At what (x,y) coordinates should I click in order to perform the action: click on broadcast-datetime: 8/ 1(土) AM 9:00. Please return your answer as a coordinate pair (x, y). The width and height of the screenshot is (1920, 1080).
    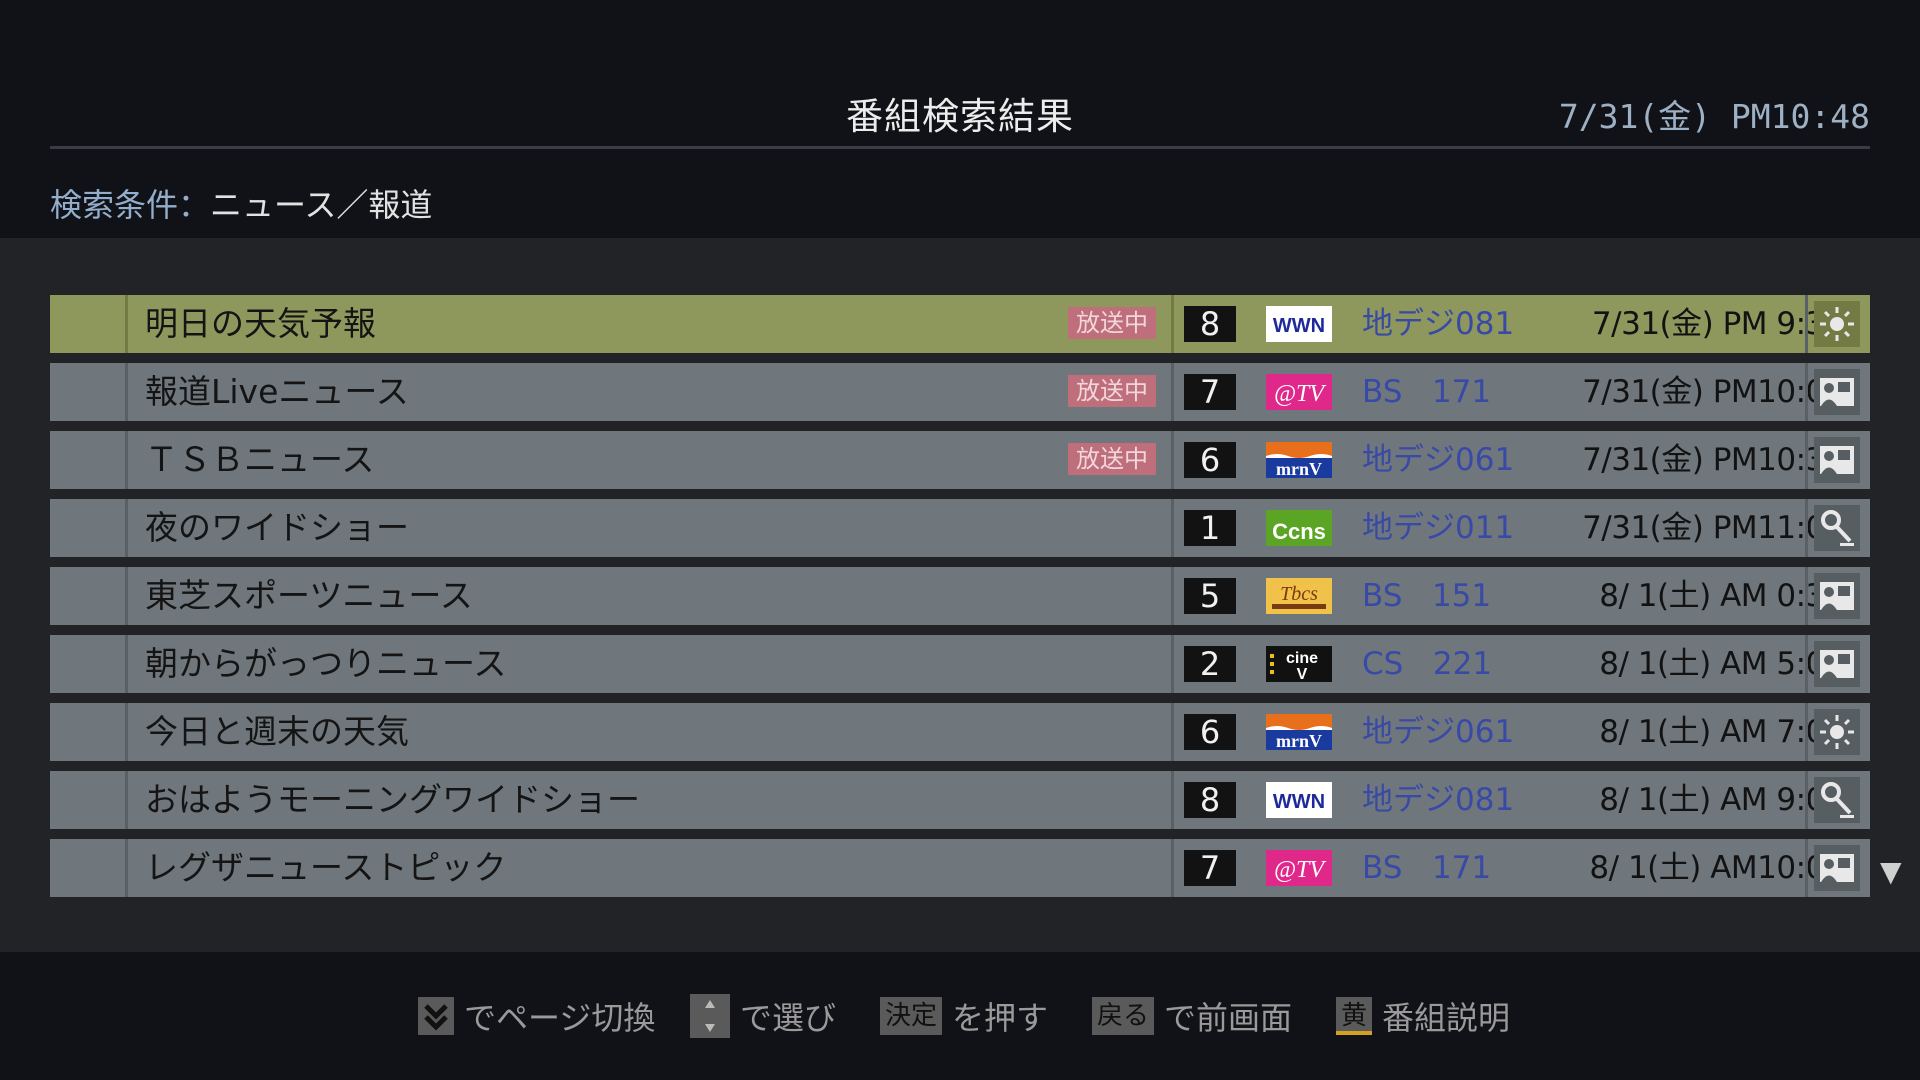
    Looking at the image, I should click on (1721, 800).